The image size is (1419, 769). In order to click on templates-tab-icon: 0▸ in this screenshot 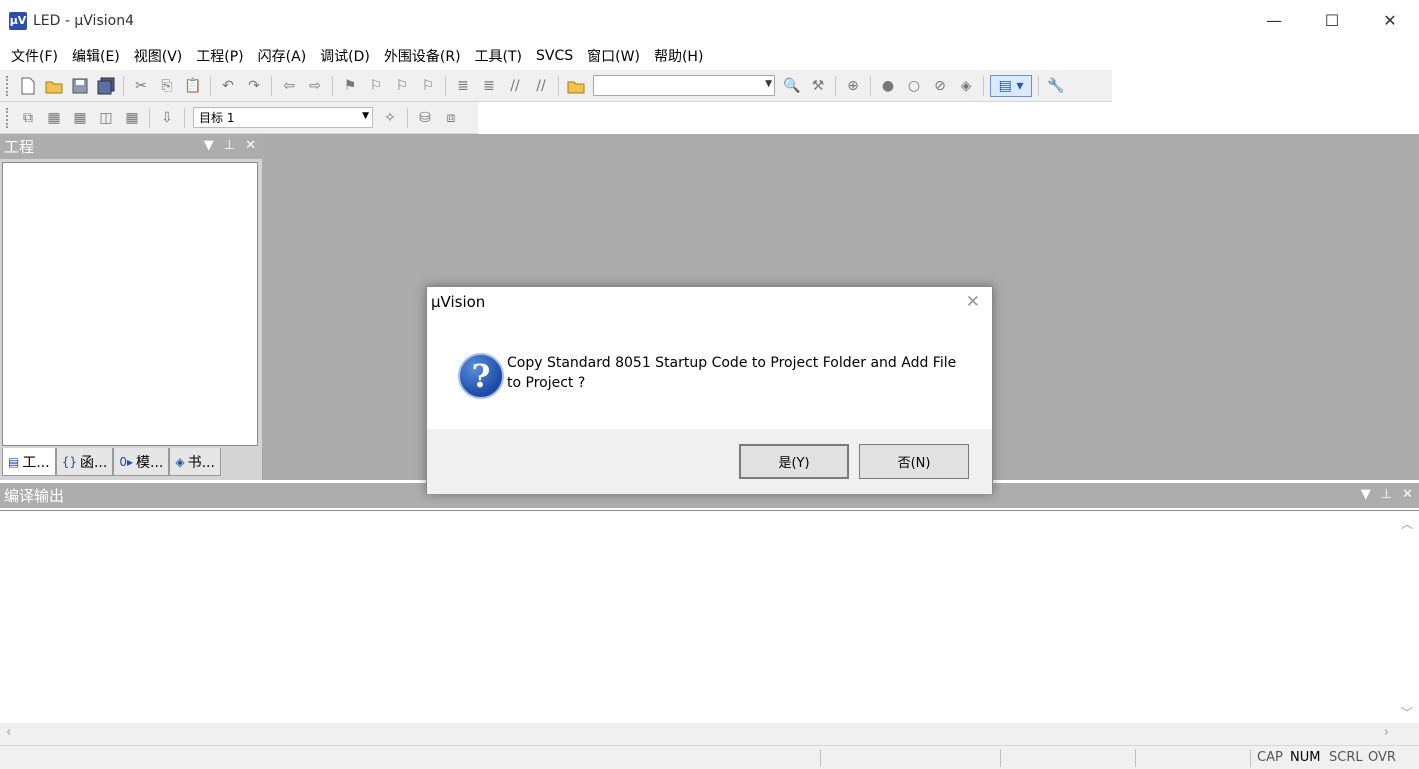, I will do `click(126, 461)`.